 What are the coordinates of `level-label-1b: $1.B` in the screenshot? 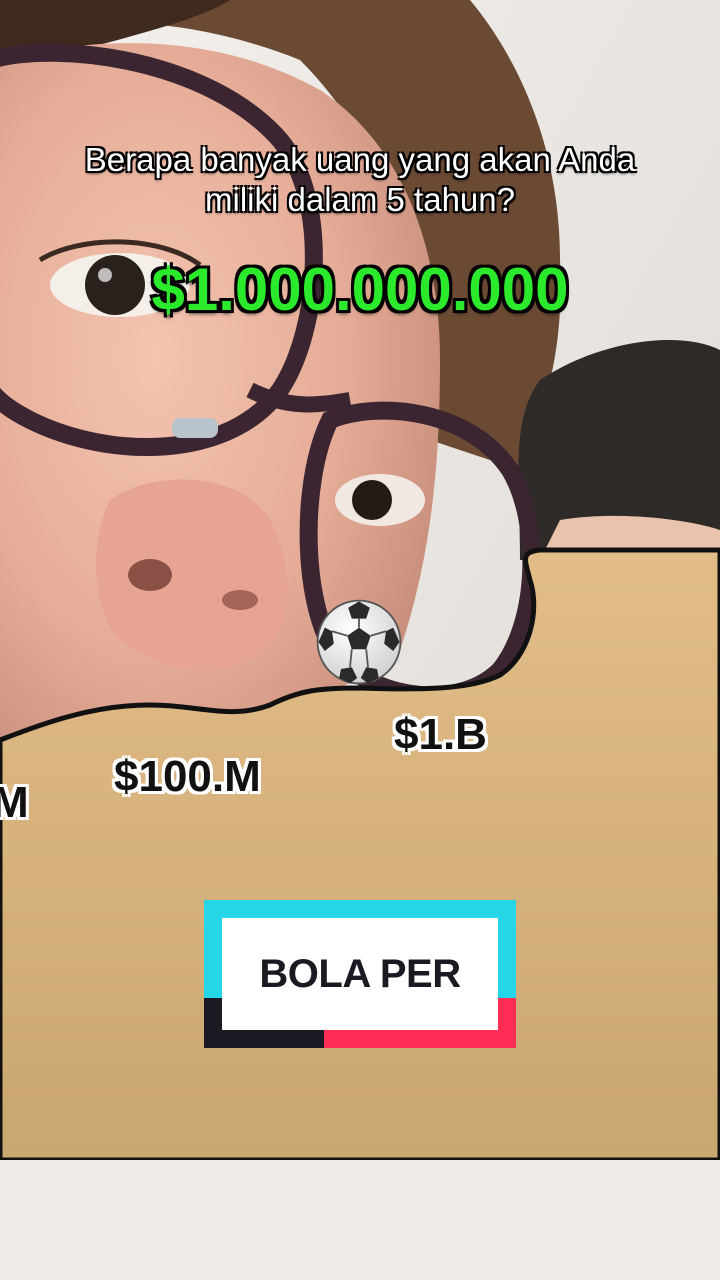 It's located at (440, 734).